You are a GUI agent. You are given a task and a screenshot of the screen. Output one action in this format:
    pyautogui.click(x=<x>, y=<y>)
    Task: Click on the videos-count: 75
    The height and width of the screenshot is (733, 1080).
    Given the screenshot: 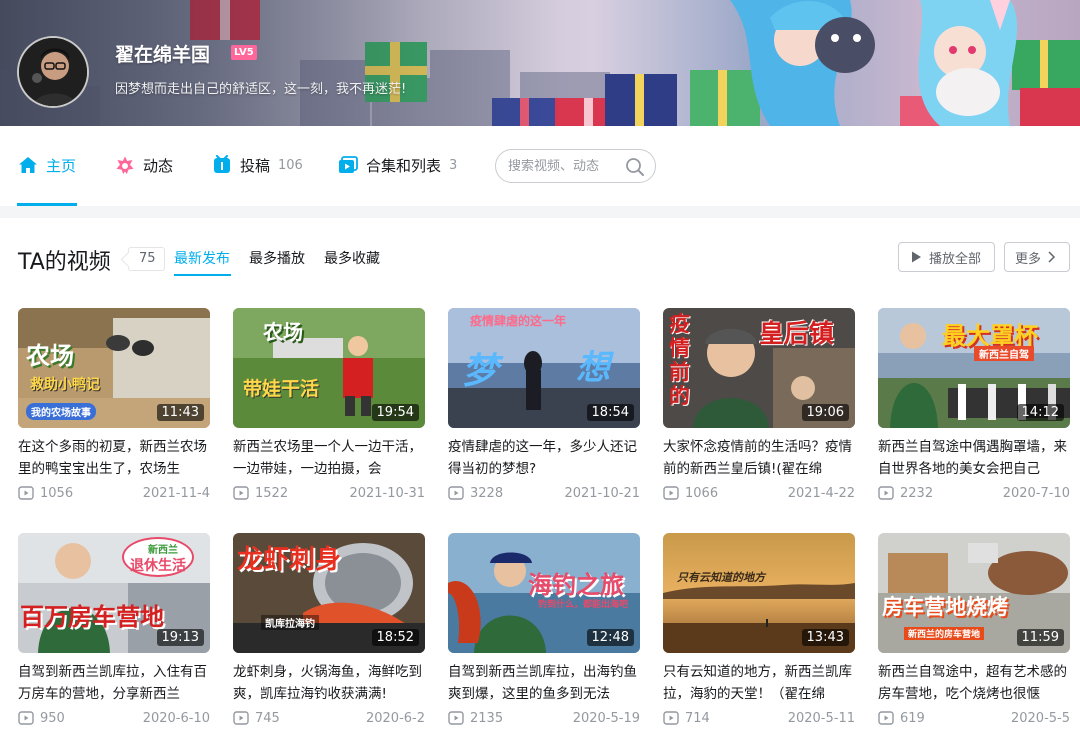 What is the action you would take?
    pyautogui.click(x=147, y=258)
    